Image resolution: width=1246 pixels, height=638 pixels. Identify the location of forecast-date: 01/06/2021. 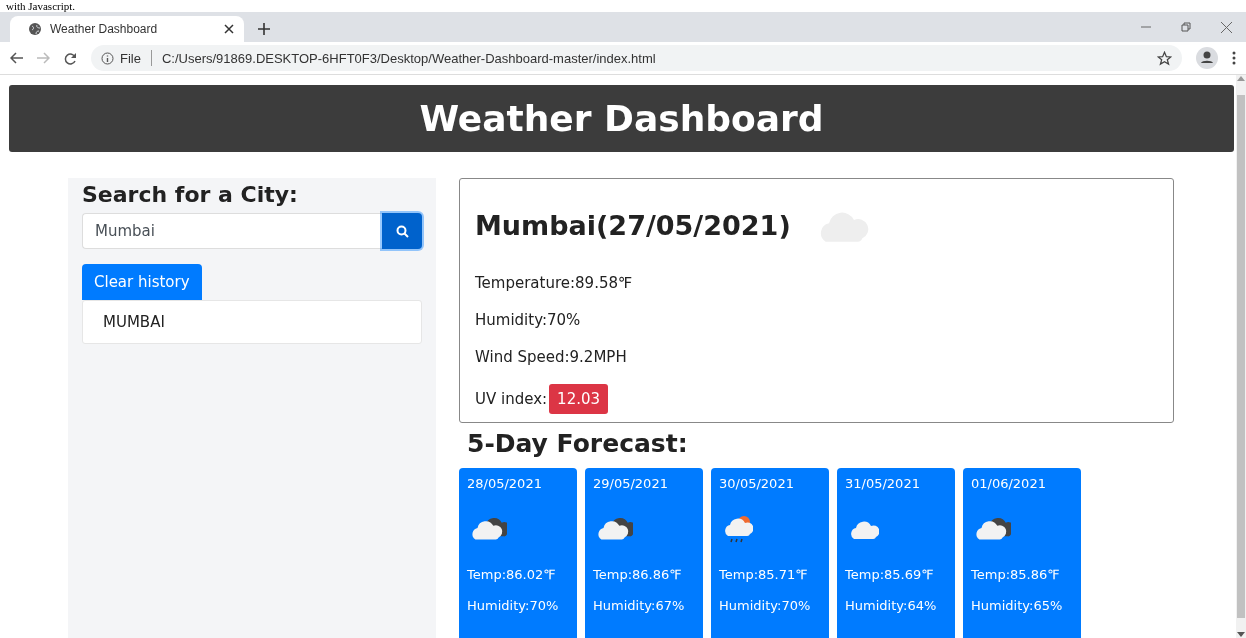
(1009, 483).